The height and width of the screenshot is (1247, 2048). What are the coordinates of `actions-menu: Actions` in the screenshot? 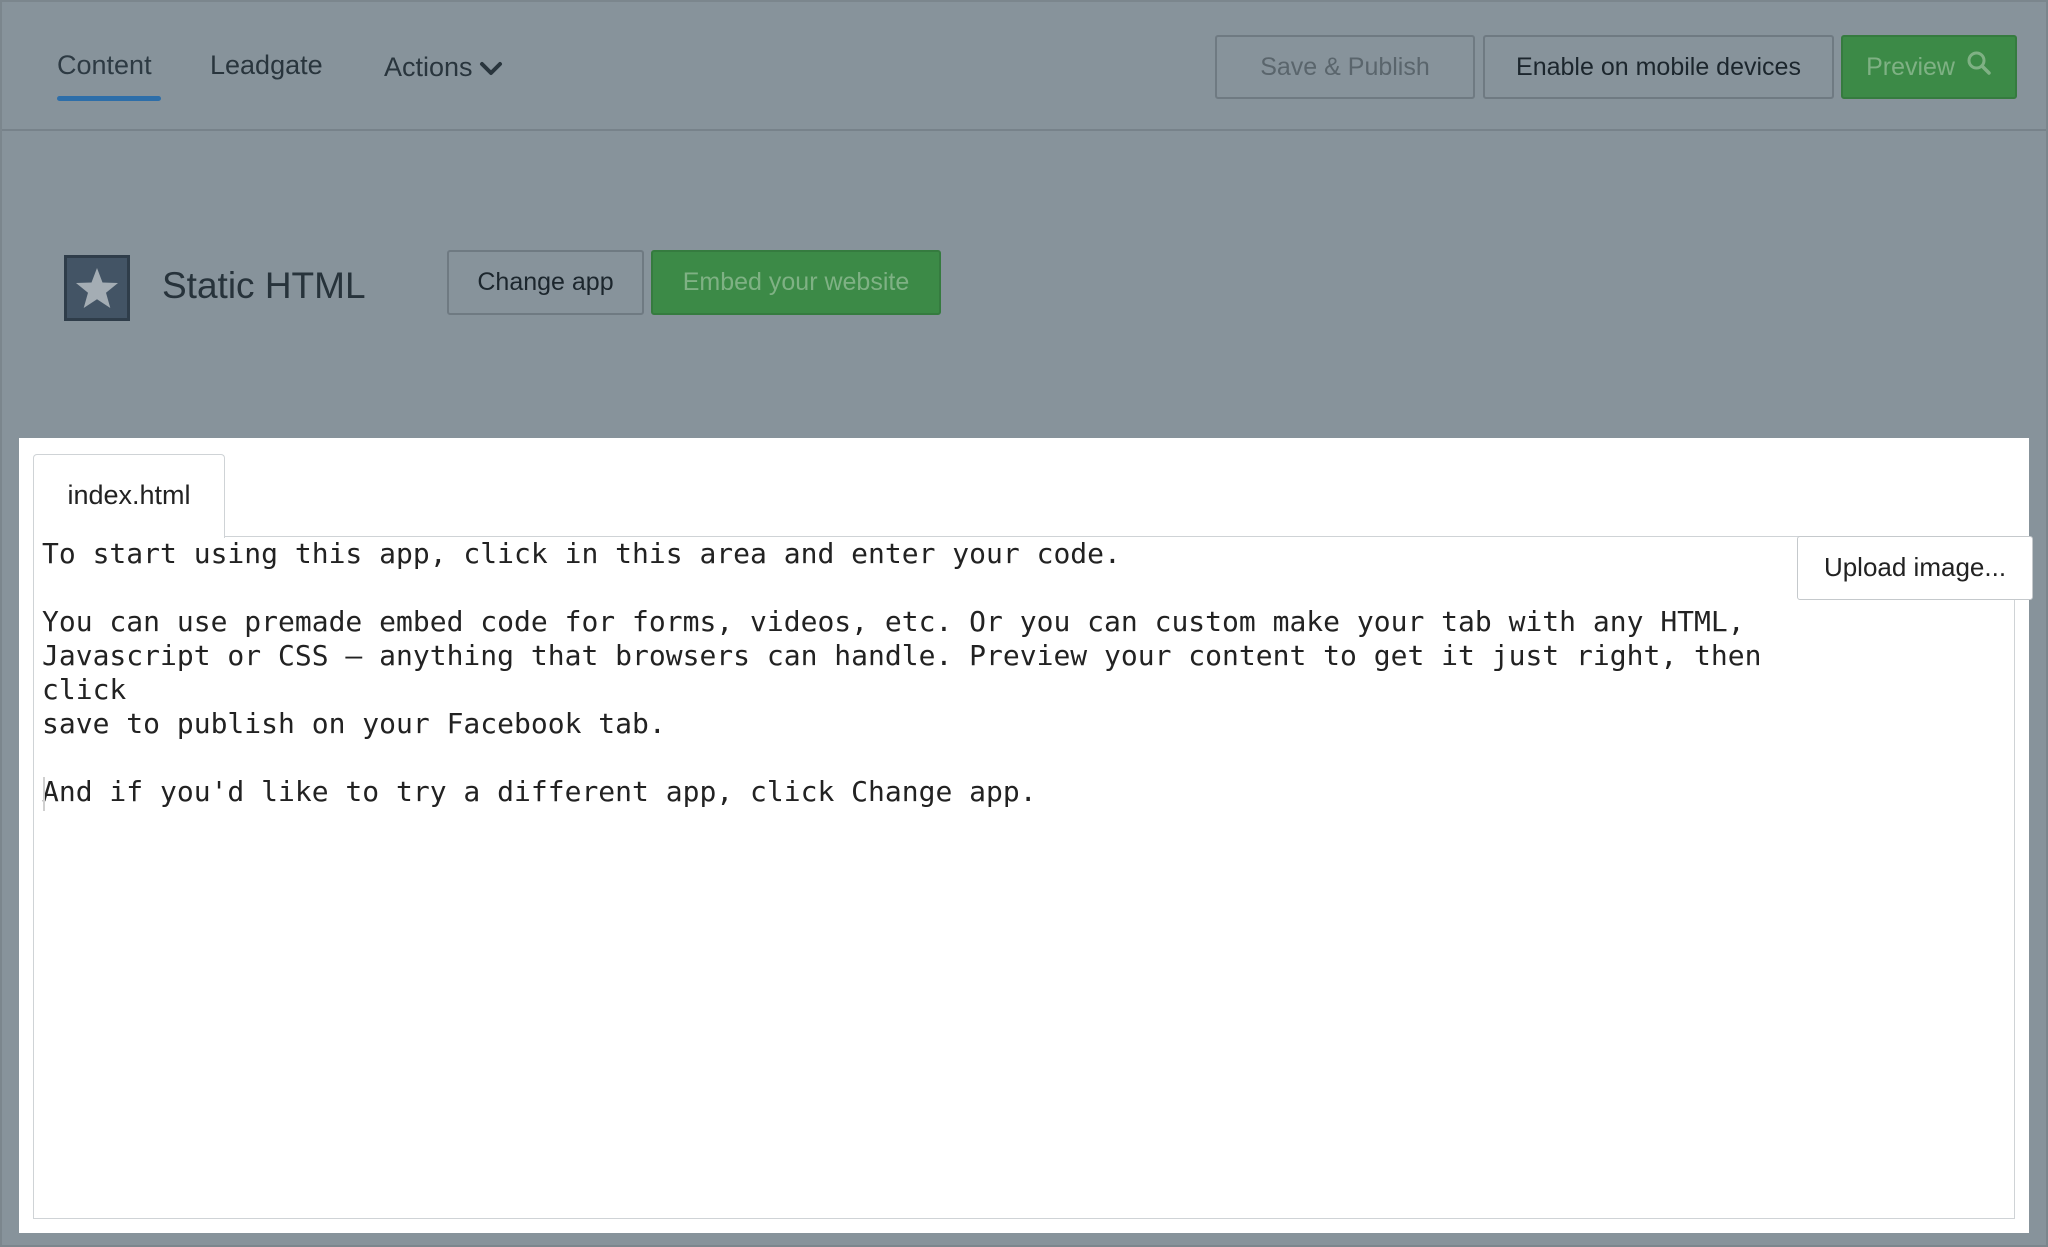 It's located at (443, 68).